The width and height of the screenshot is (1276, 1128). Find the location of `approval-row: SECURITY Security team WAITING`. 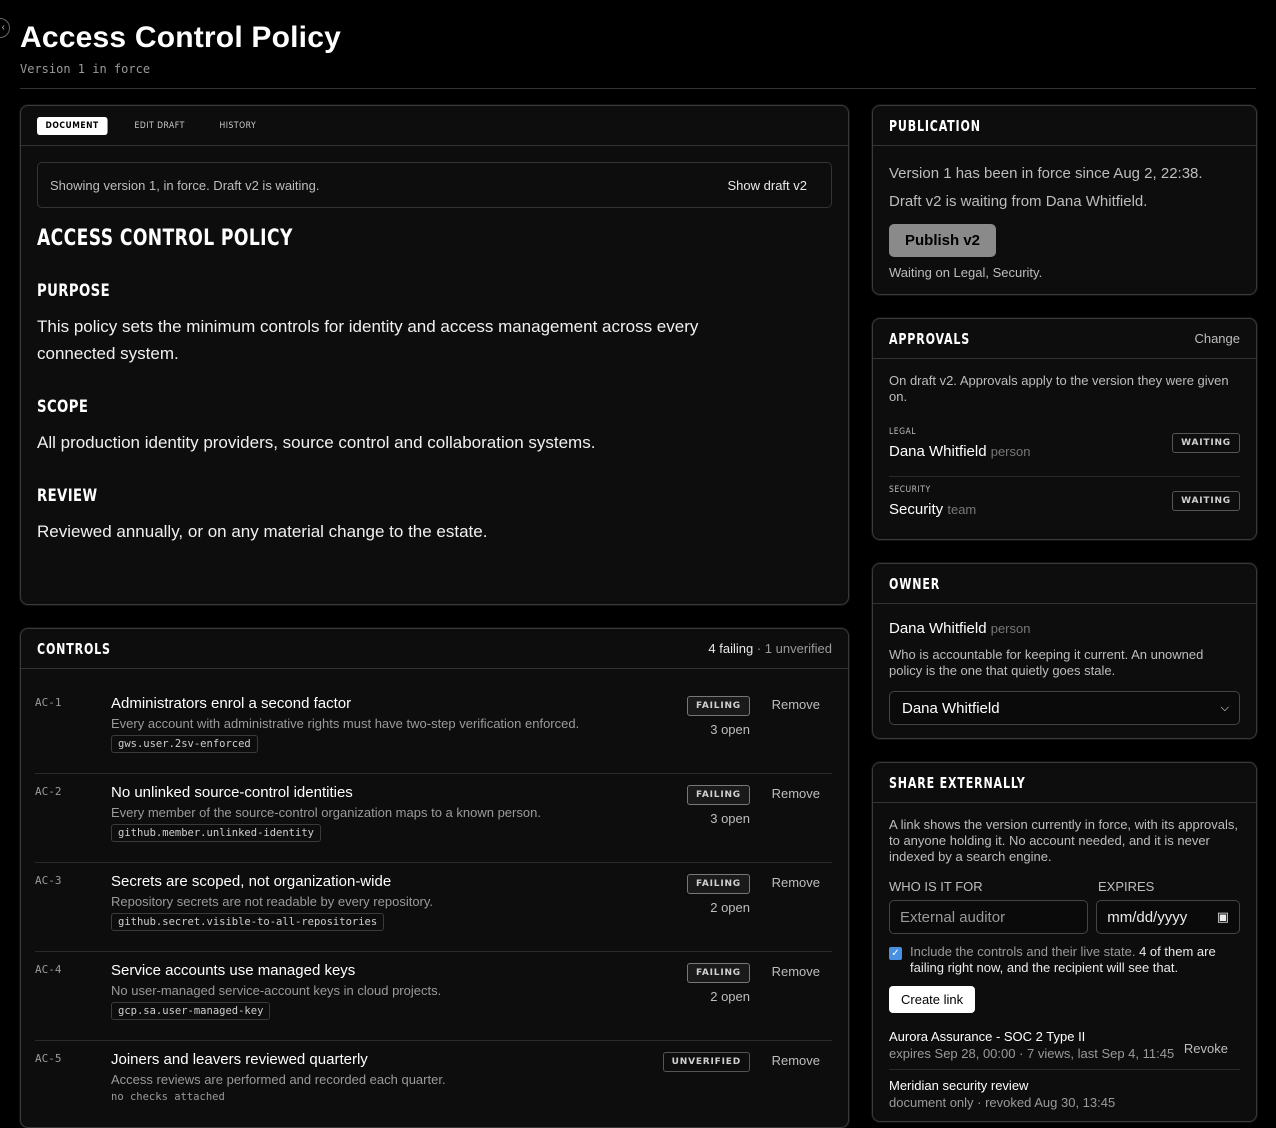

approval-row: SECURITY Security team WAITING is located at coordinates (1064, 506).